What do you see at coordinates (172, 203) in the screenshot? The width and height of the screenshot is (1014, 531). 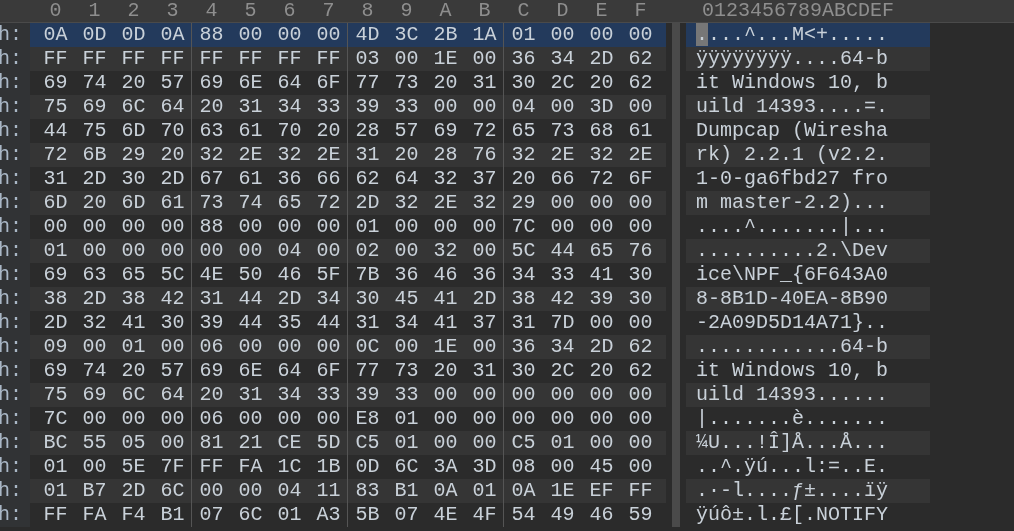 I see `hex-byte: 61` at bounding box center [172, 203].